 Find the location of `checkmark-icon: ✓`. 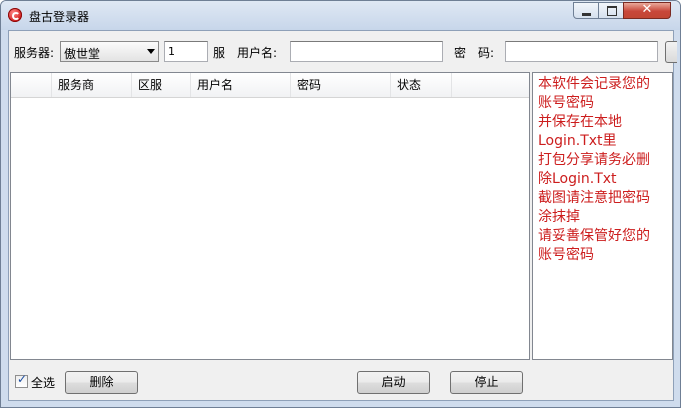

checkmark-icon: ✓ is located at coordinates (22, 379).